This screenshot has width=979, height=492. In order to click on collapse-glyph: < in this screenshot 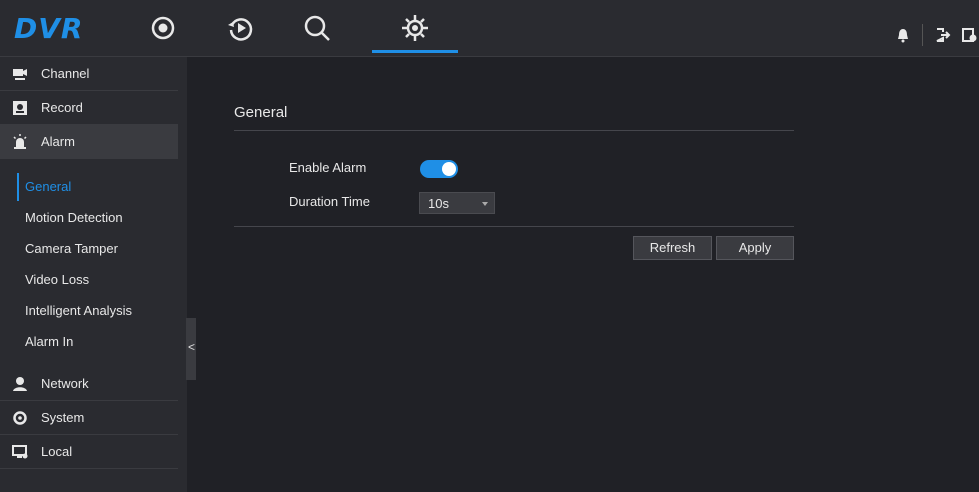, I will do `click(192, 347)`.